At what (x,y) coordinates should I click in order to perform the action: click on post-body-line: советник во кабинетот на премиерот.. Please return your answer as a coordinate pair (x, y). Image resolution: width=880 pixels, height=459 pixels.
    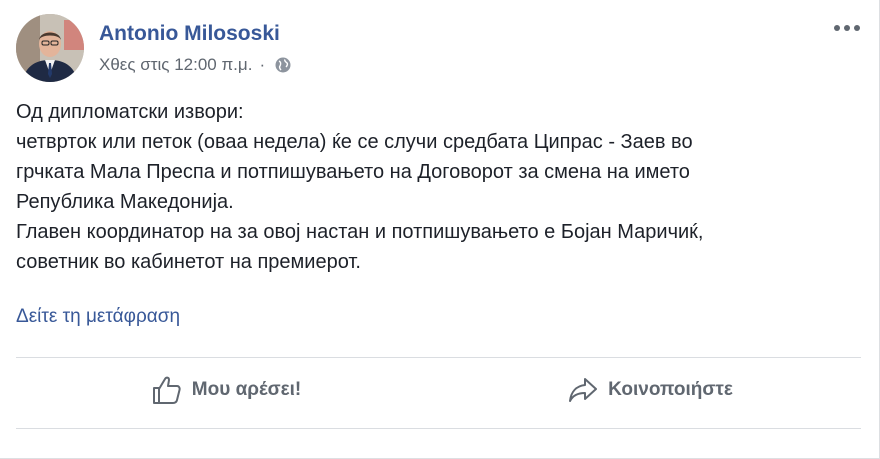
    Looking at the image, I should click on (188, 262).